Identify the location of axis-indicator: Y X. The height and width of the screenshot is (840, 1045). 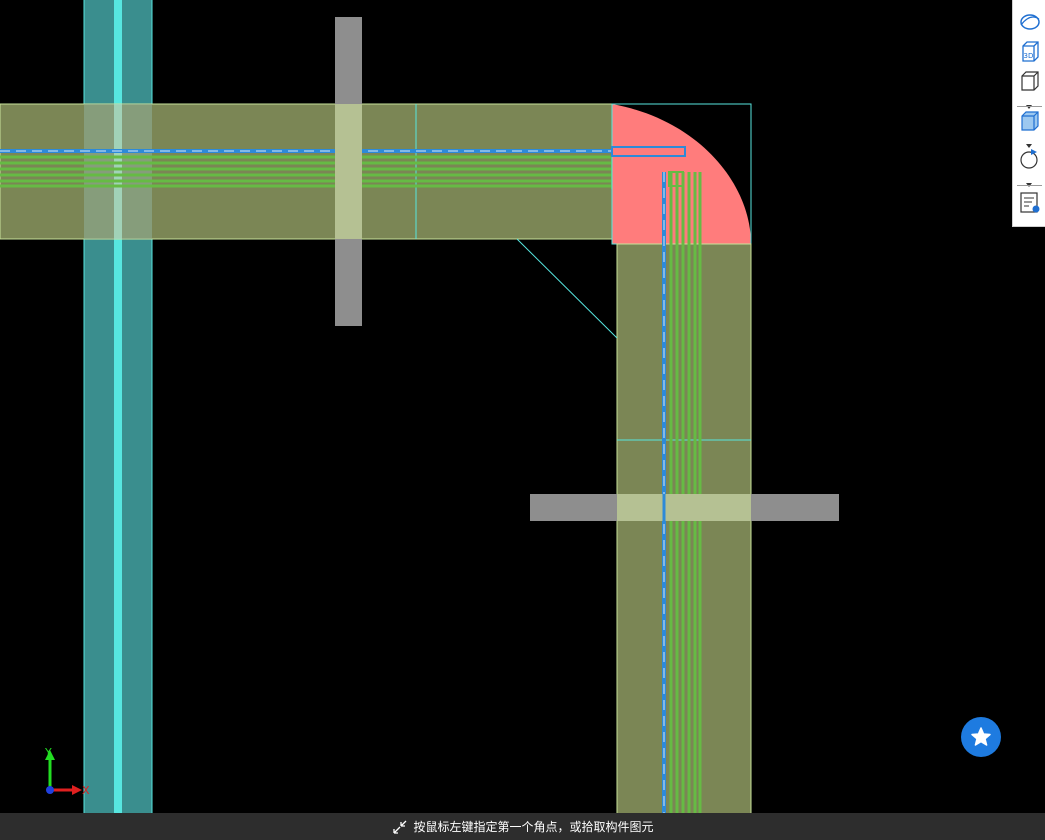
(67, 771).